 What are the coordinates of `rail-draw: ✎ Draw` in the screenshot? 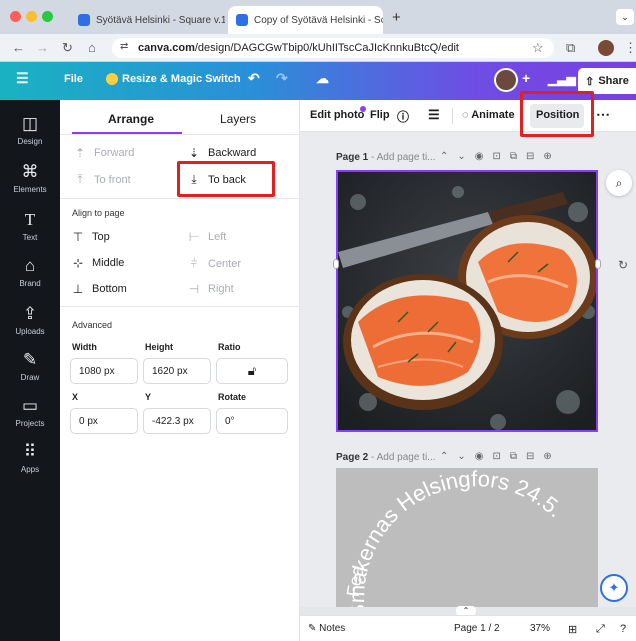 It's located at (30, 366).